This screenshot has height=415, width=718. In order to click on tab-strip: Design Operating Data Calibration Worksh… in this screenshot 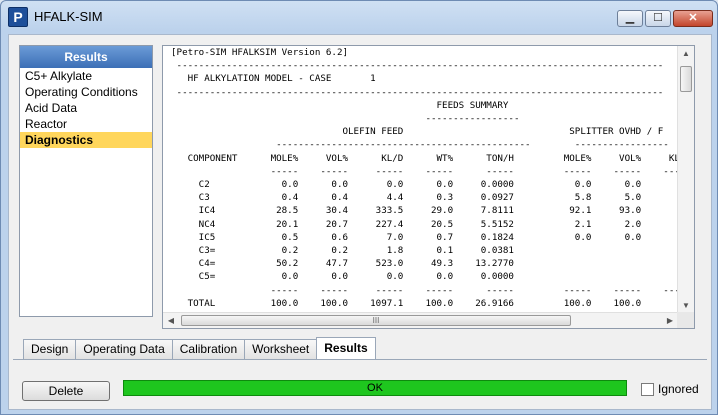, I will do `click(199, 348)`.